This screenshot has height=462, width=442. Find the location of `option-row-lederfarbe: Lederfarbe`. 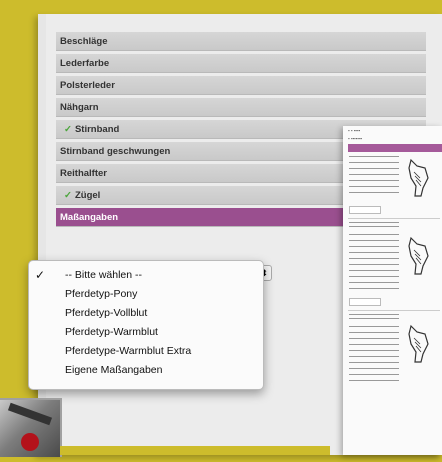

option-row-lederfarbe: Lederfarbe is located at coordinates (241, 63).